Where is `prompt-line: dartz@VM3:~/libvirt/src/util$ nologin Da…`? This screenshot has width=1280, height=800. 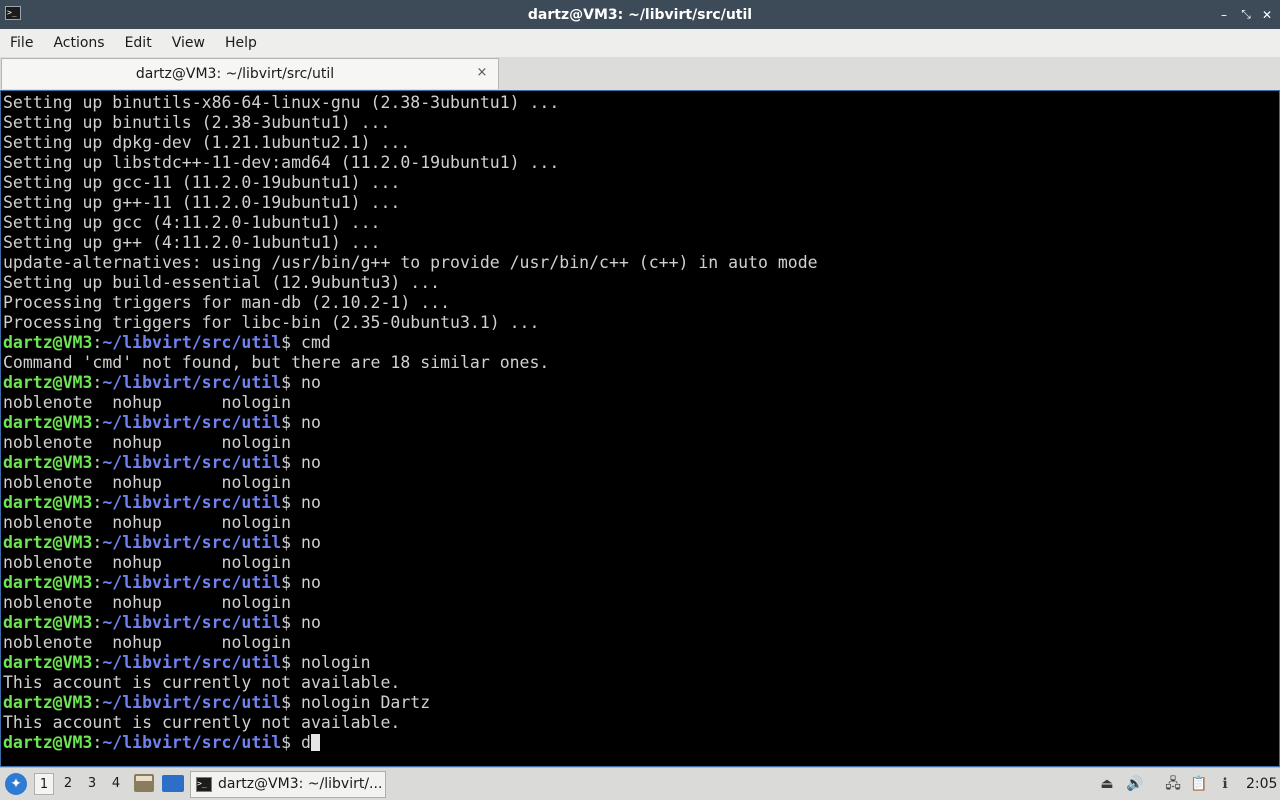
prompt-line: dartz@VM3:~/libvirt/src/util$ nologin Da… is located at coordinates (641, 703).